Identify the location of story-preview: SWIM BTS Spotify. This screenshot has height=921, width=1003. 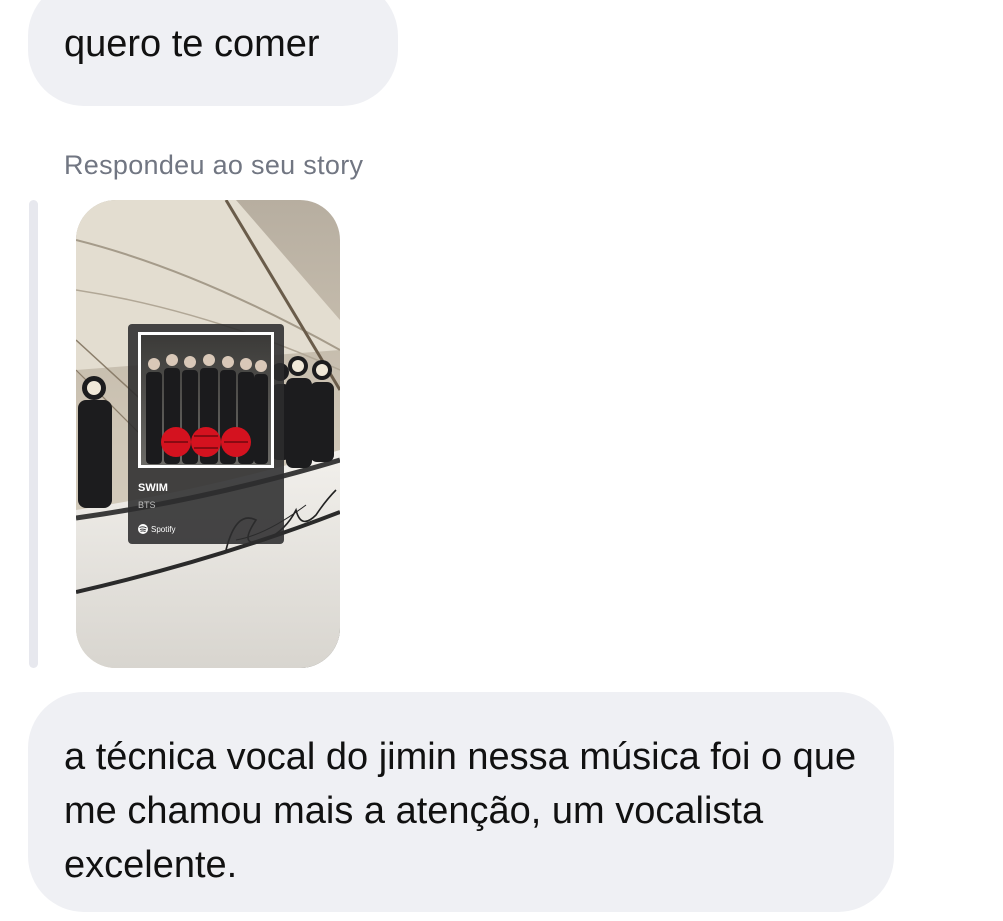
(208, 434).